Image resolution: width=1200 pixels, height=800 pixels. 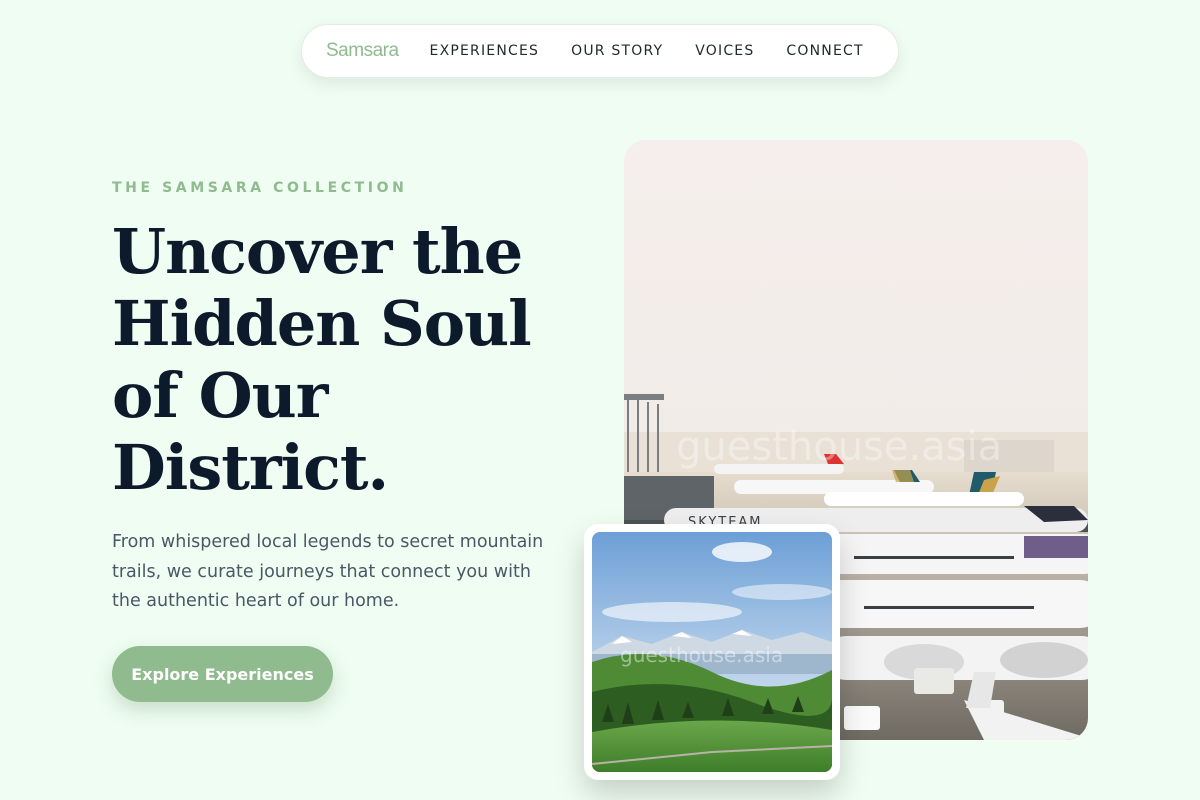 What do you see at coordinates (322, 323) in the screenshot?
I see `headline-line-2: Hidden Soul` at bounding box center [322, 323].